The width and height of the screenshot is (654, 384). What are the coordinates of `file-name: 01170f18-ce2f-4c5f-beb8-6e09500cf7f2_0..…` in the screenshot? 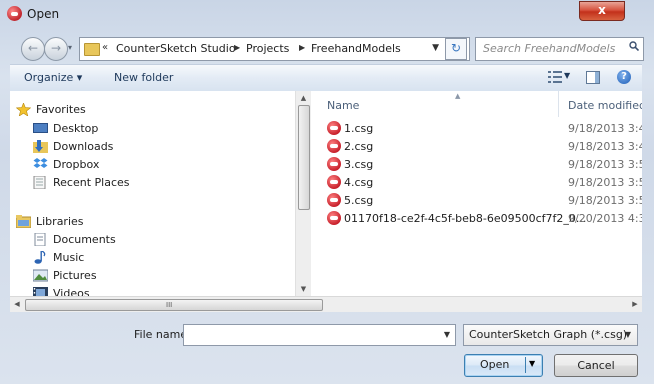 It's located at (465, 218).